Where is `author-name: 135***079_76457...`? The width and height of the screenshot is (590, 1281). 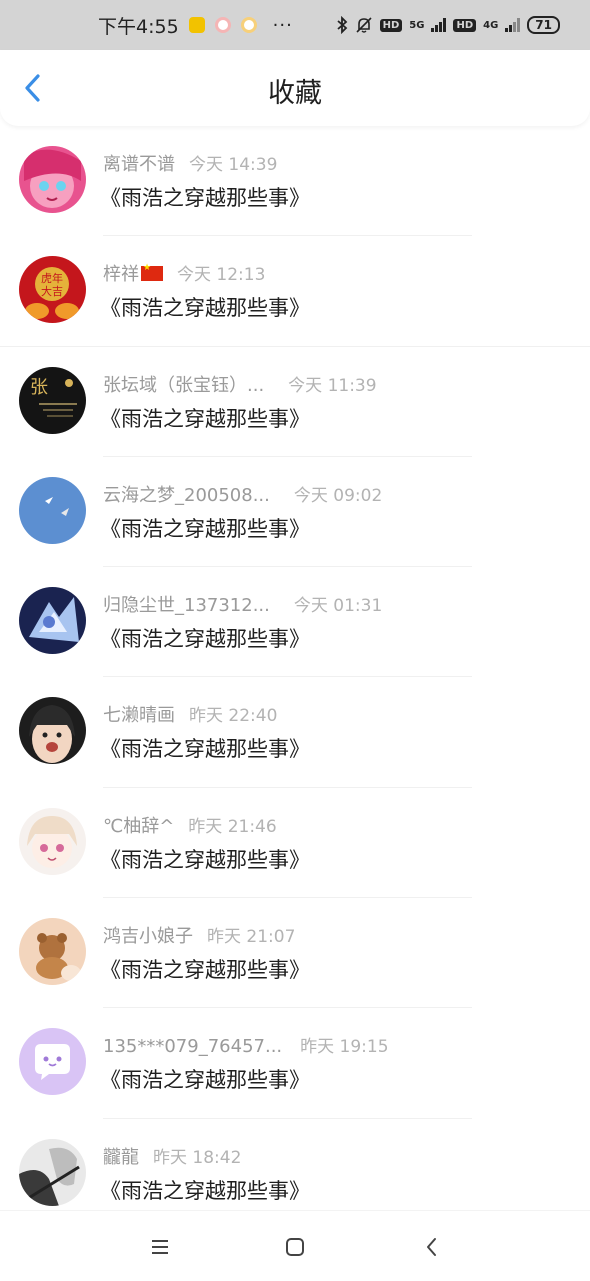
author-name: 135***079_76457... is located at coordinates (193, 1047).